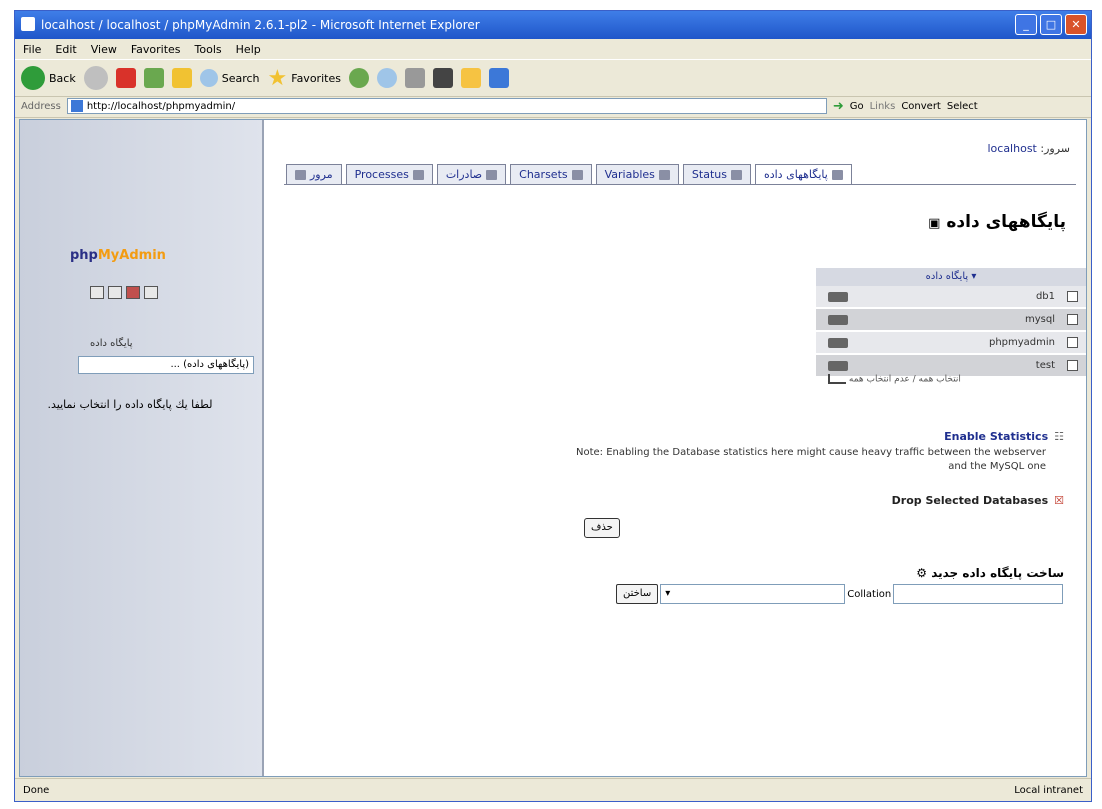 Image resolution: width=1102 pixels, height=809 pixels. What do you see at coordinates (962, 106) in the screenshot?
I see `select-button: Select` at bounding box center [962, 106].